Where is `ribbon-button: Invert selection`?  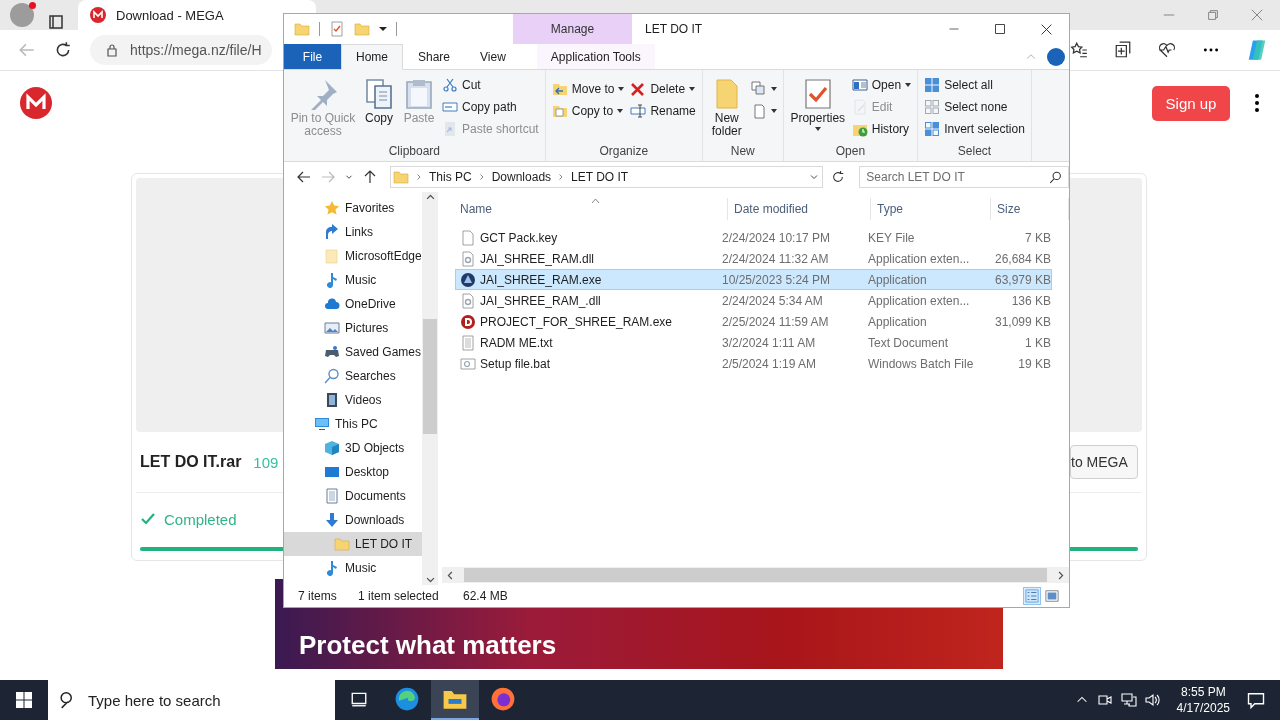
ribbon-button: Invert selection is located at coordinates (974, 129).